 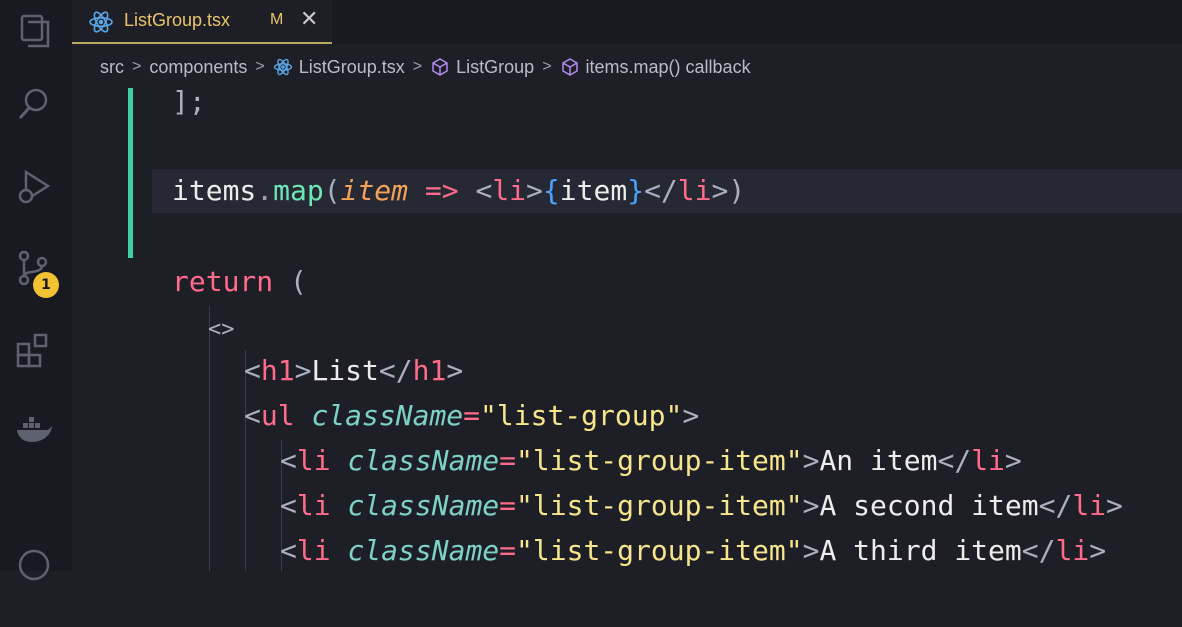 I want to click on callback-cube-icon, so click(x=570, y=67).